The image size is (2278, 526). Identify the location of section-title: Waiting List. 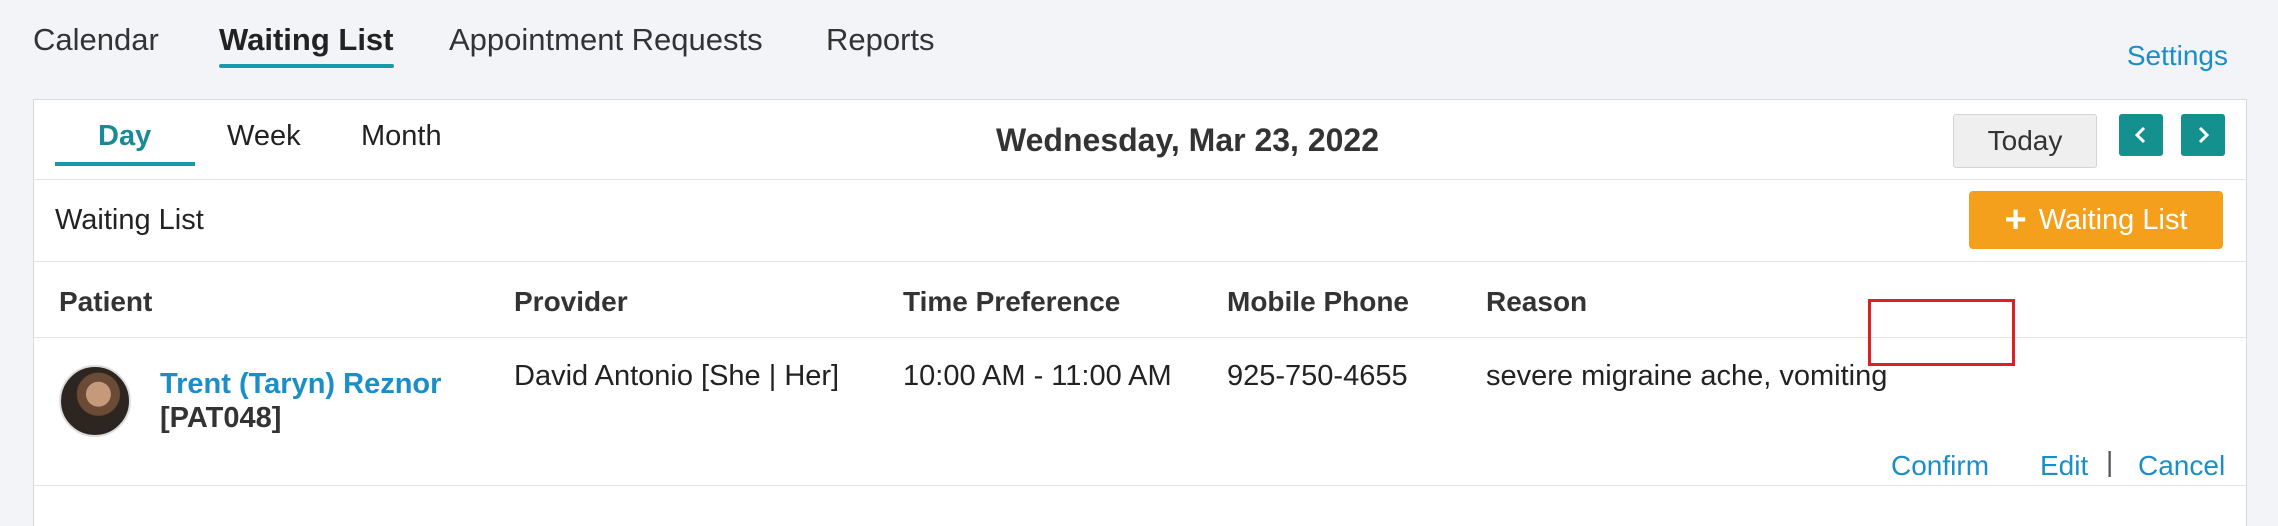
(129, 220).